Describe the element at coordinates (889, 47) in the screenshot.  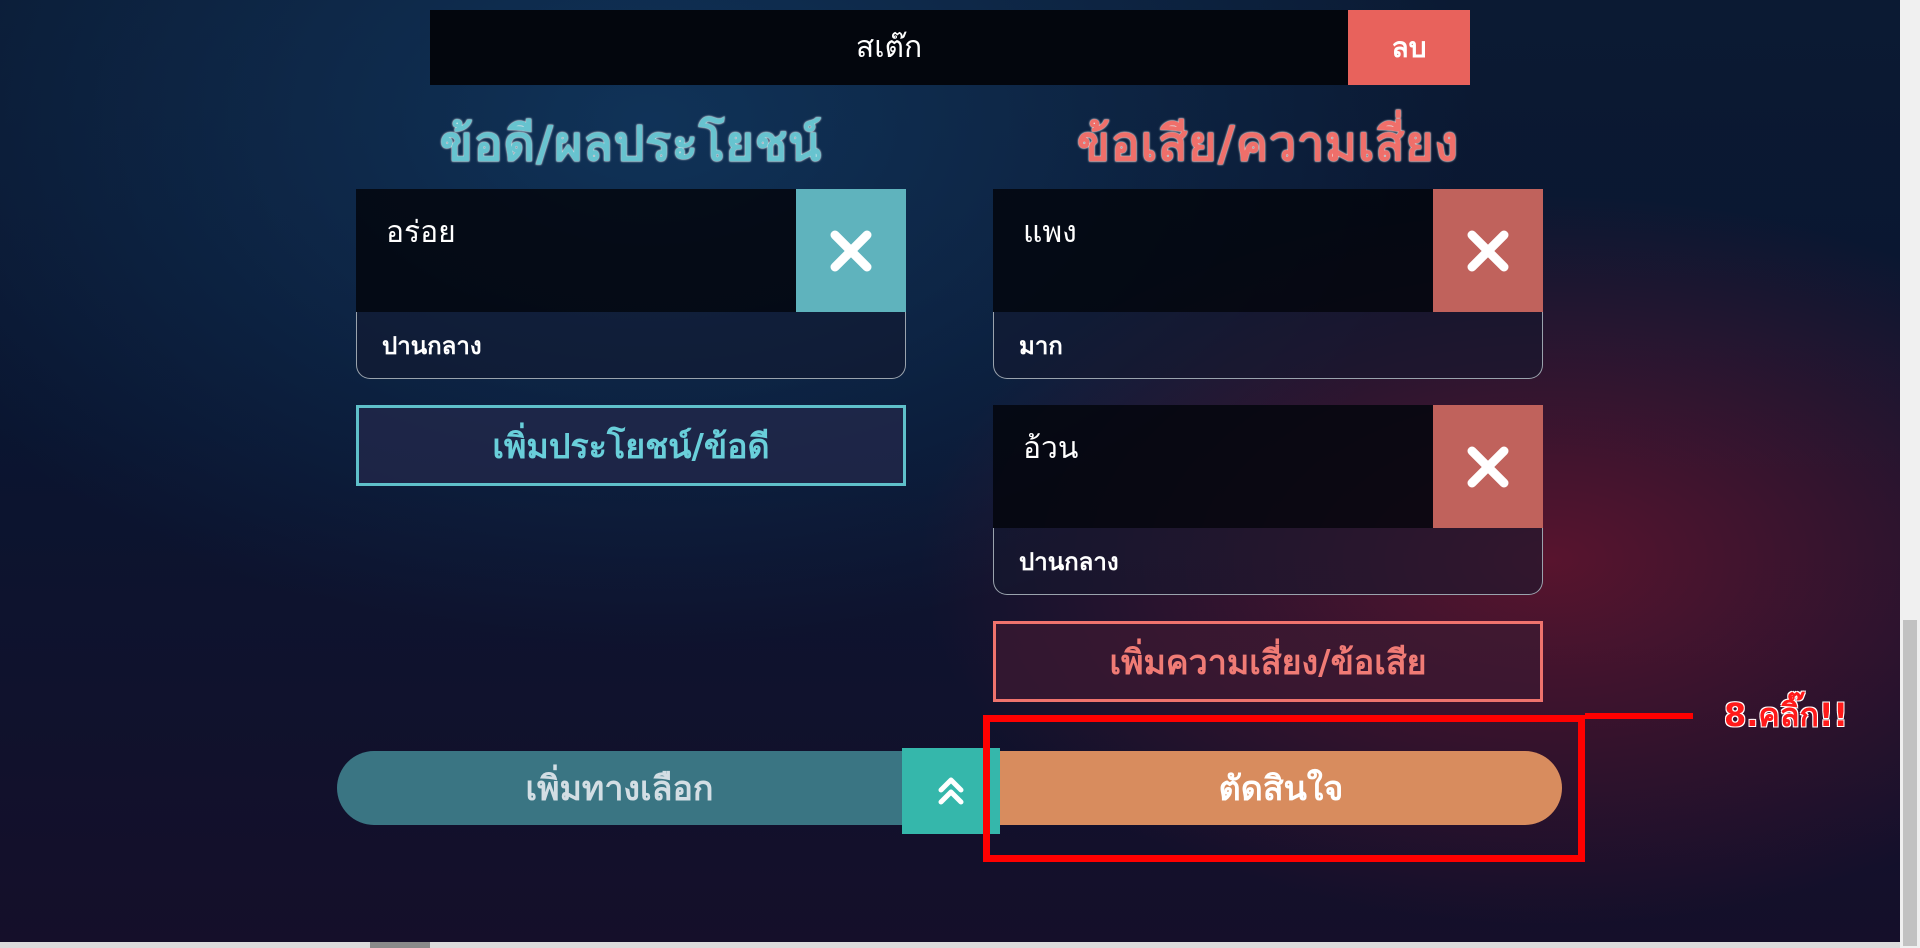
I see `option-name-field: สเต๊ก` at that location.